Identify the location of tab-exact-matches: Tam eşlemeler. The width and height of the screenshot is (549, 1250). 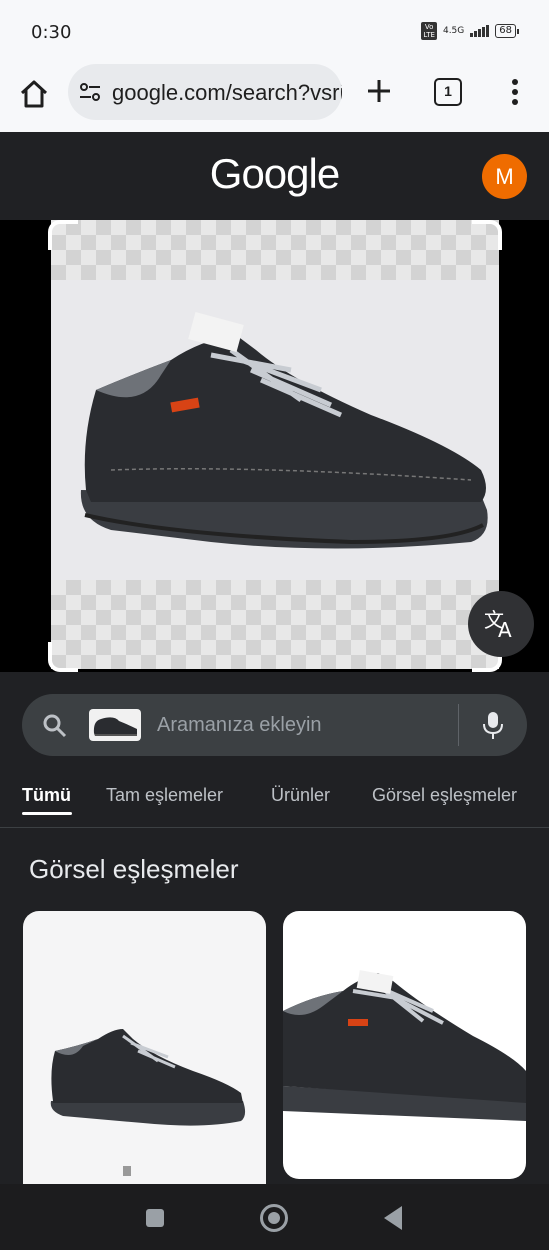
(164, 795).